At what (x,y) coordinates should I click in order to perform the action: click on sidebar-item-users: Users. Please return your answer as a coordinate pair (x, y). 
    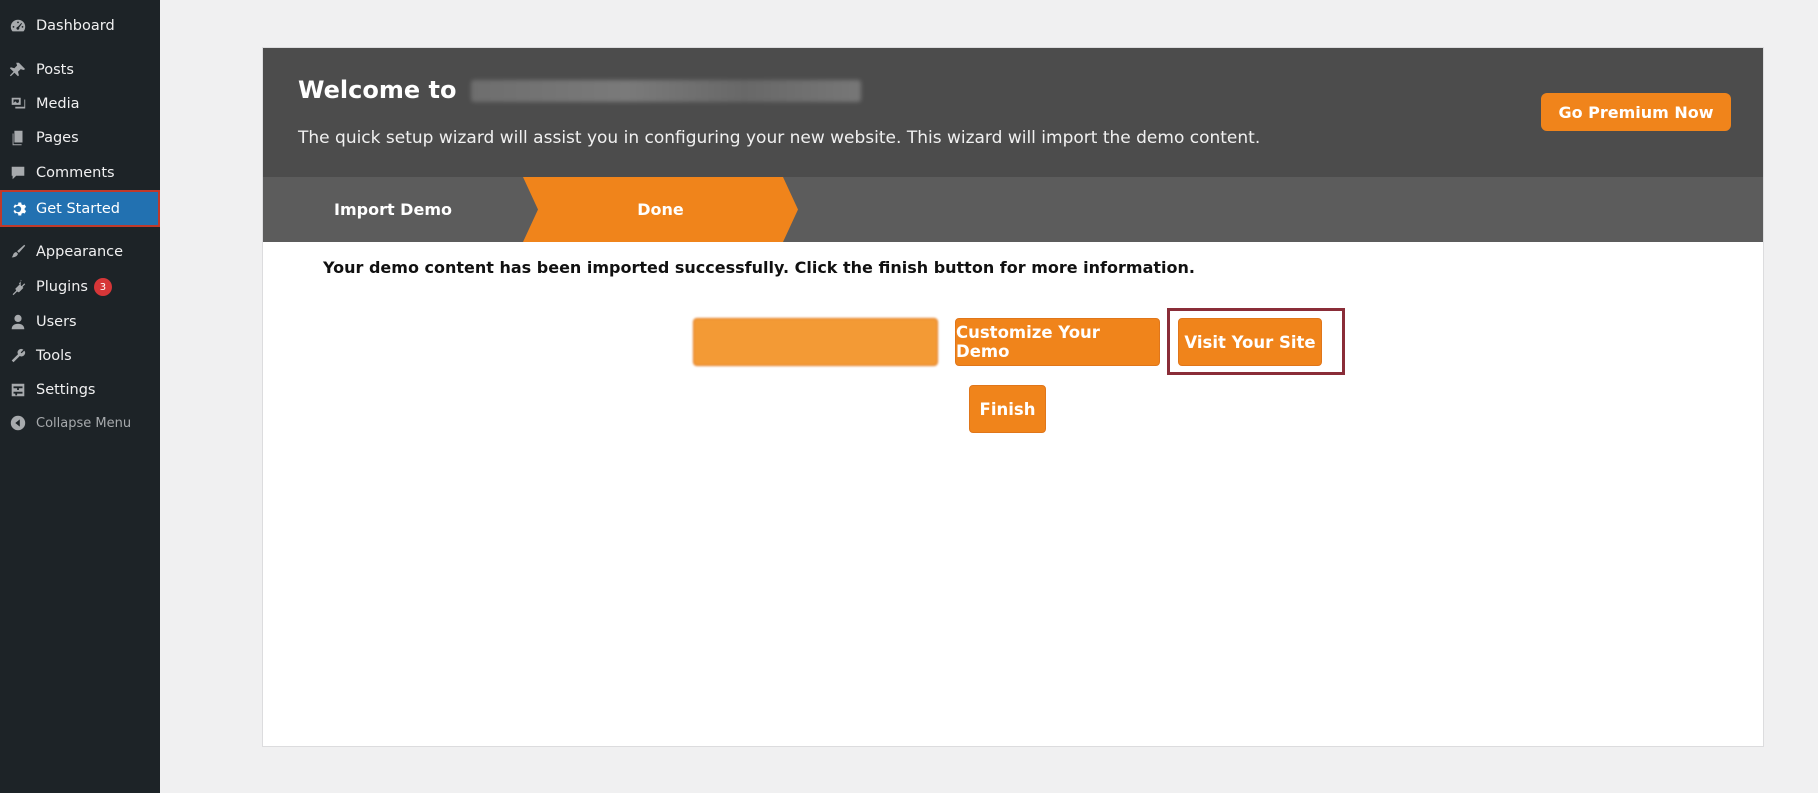
    Looking at the image, I should click on (80, 322).